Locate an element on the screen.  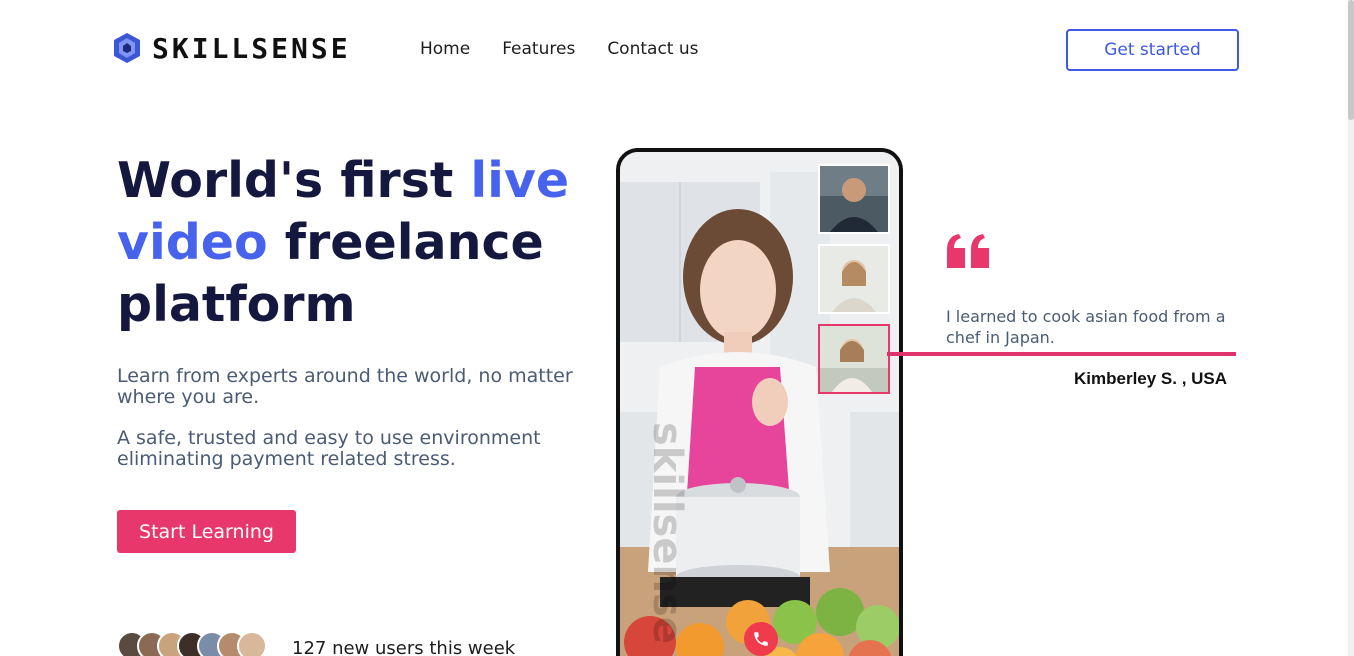
phone-handset-icon is located at coordinates (761, 639).